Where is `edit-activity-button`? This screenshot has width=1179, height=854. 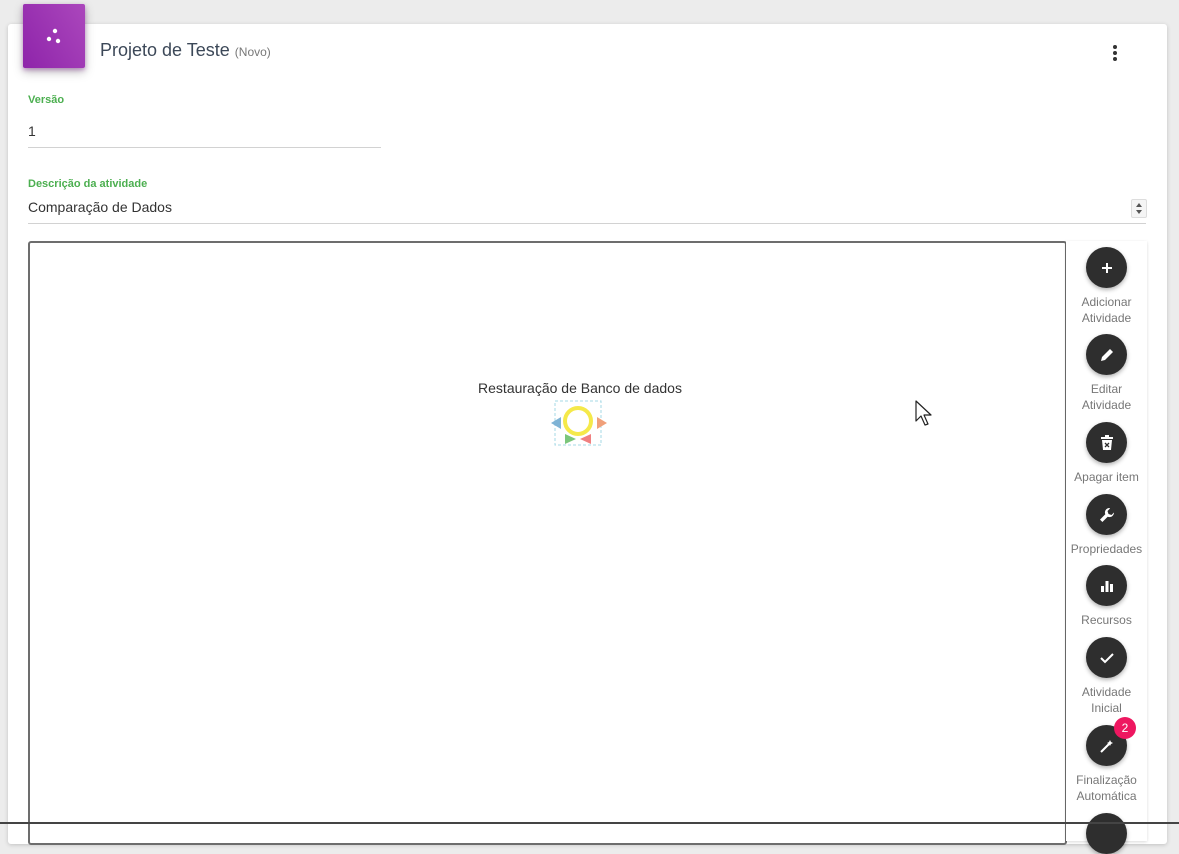 edit-activity-button is located at coordinates (1106, 354).